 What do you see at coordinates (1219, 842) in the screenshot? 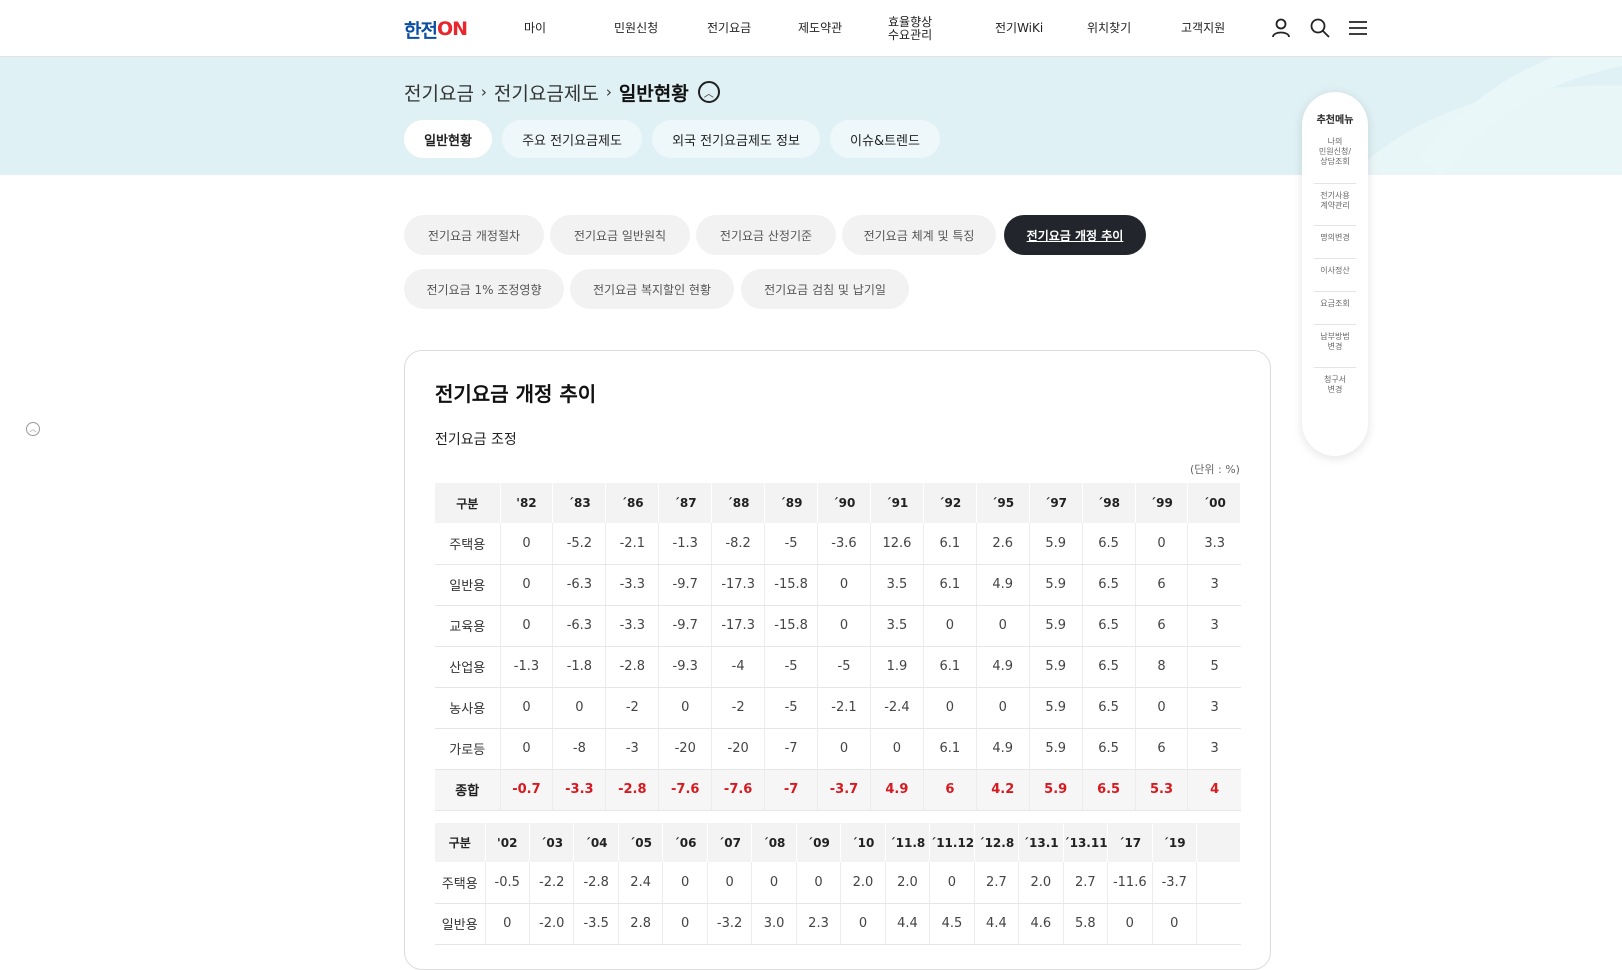
I see `column-header-year` at bounding box center [1219, 842].